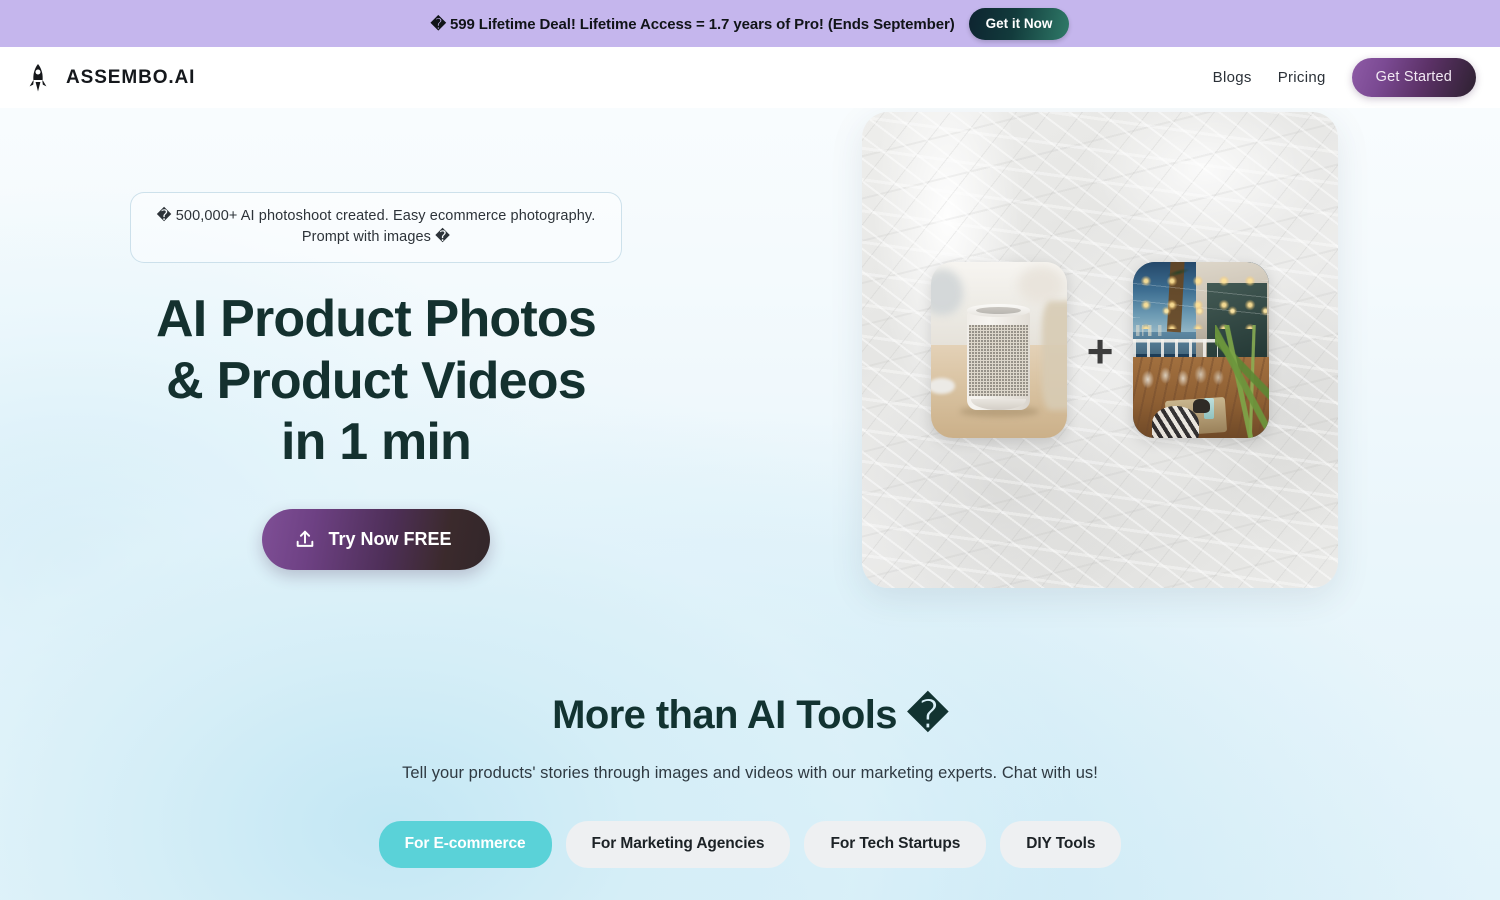  I want to click on pill-for-marketing-agencies: For Marketing Agencies, so click(678, 844).